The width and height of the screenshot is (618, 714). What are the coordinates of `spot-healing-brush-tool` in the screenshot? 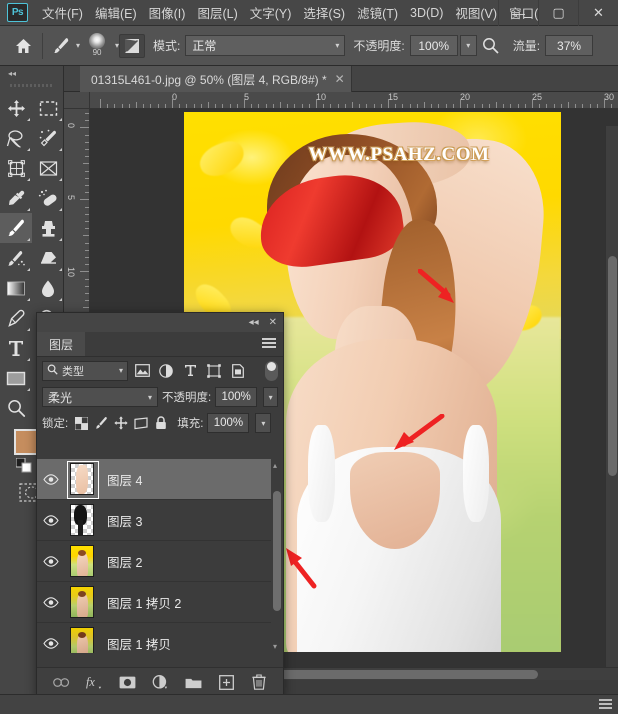 It's located at (48, 198).